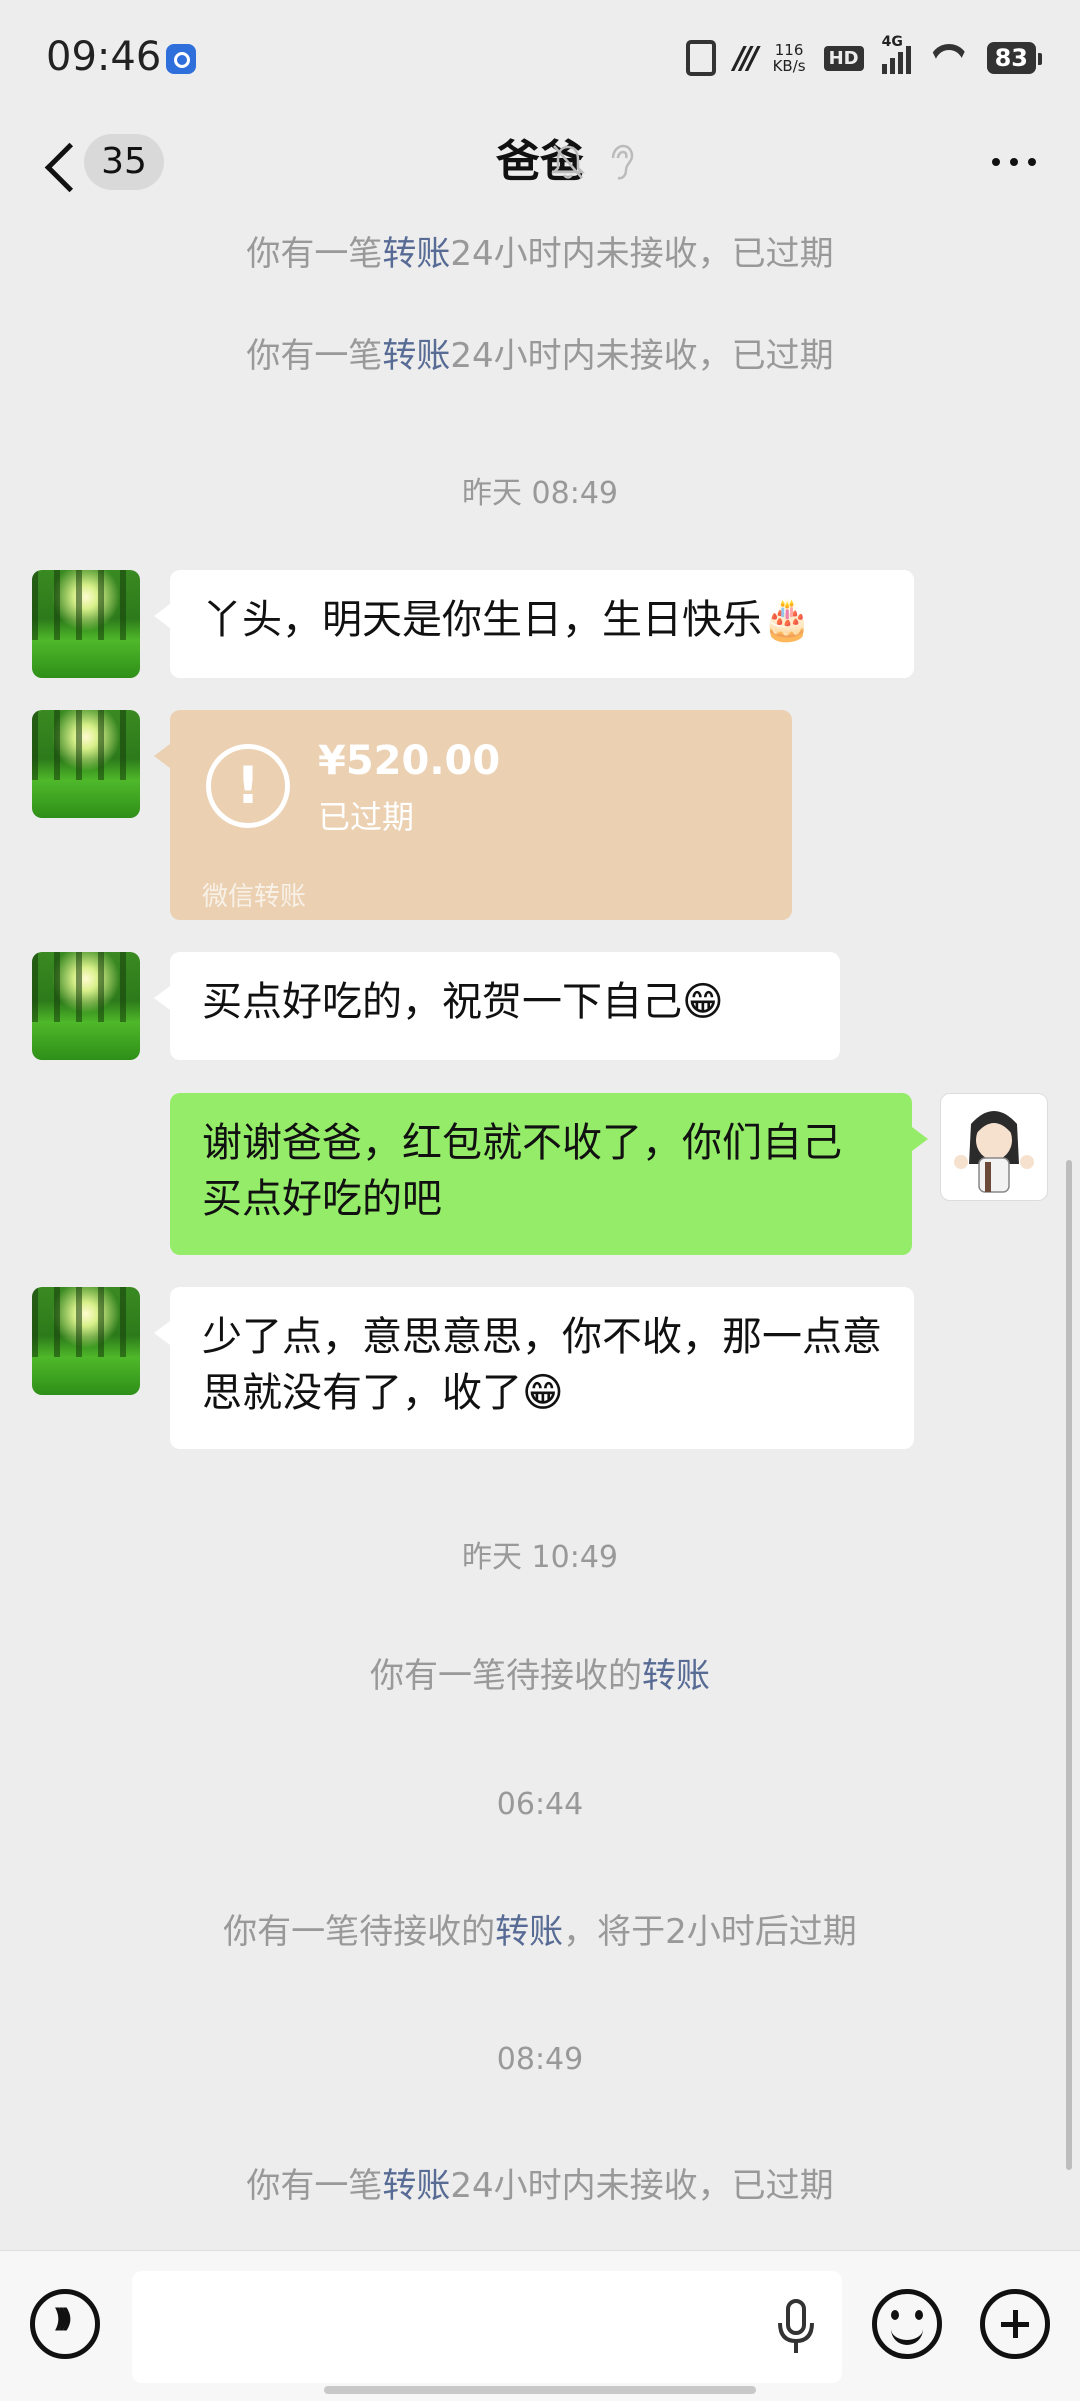 The width and height of the screenshot is (1080, 2401). What do you see at coordinates (248, 786) in the screenshot?
I see `exclamation-icon: !` at bounding box center [248, 786].